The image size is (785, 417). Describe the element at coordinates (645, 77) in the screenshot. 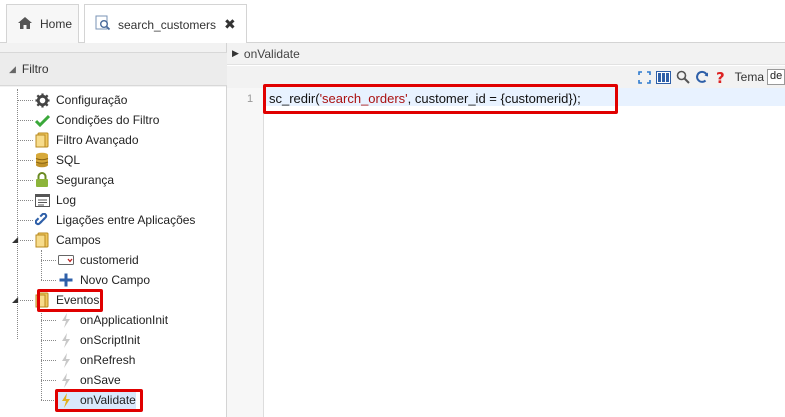

I see `fullscreen-icon` at that location.